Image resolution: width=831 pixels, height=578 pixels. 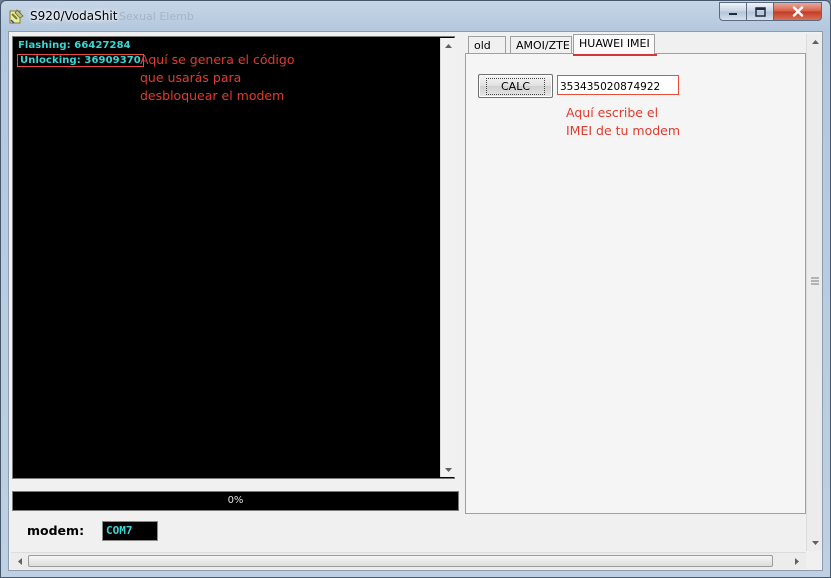 I want to click on scroll-right-button, so click(x=796, y=561).